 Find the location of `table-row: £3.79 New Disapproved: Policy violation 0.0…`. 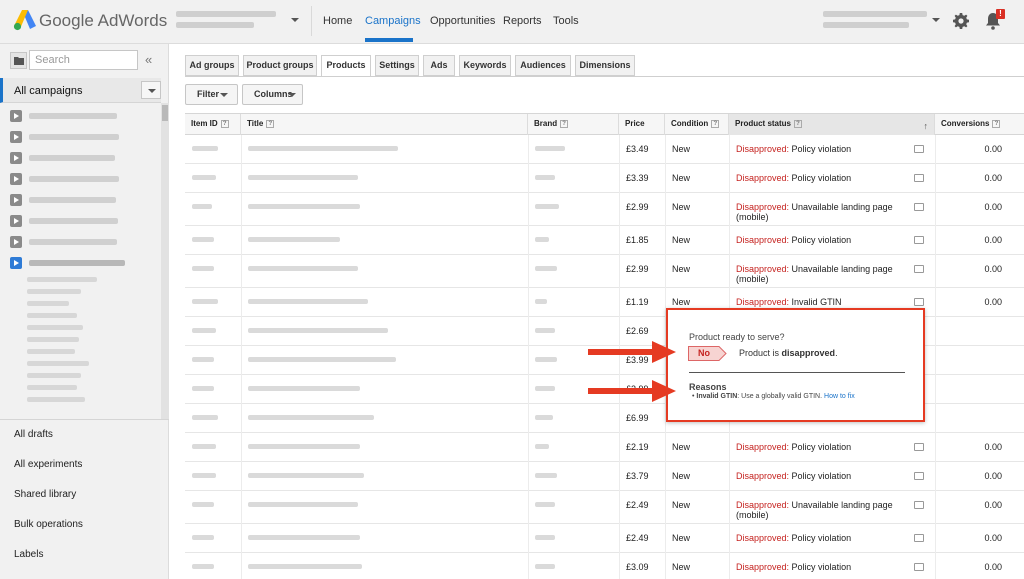

table-row: £3.79 New Disapproved: Policy violation 0.0… is located at coordinates (604, 476).